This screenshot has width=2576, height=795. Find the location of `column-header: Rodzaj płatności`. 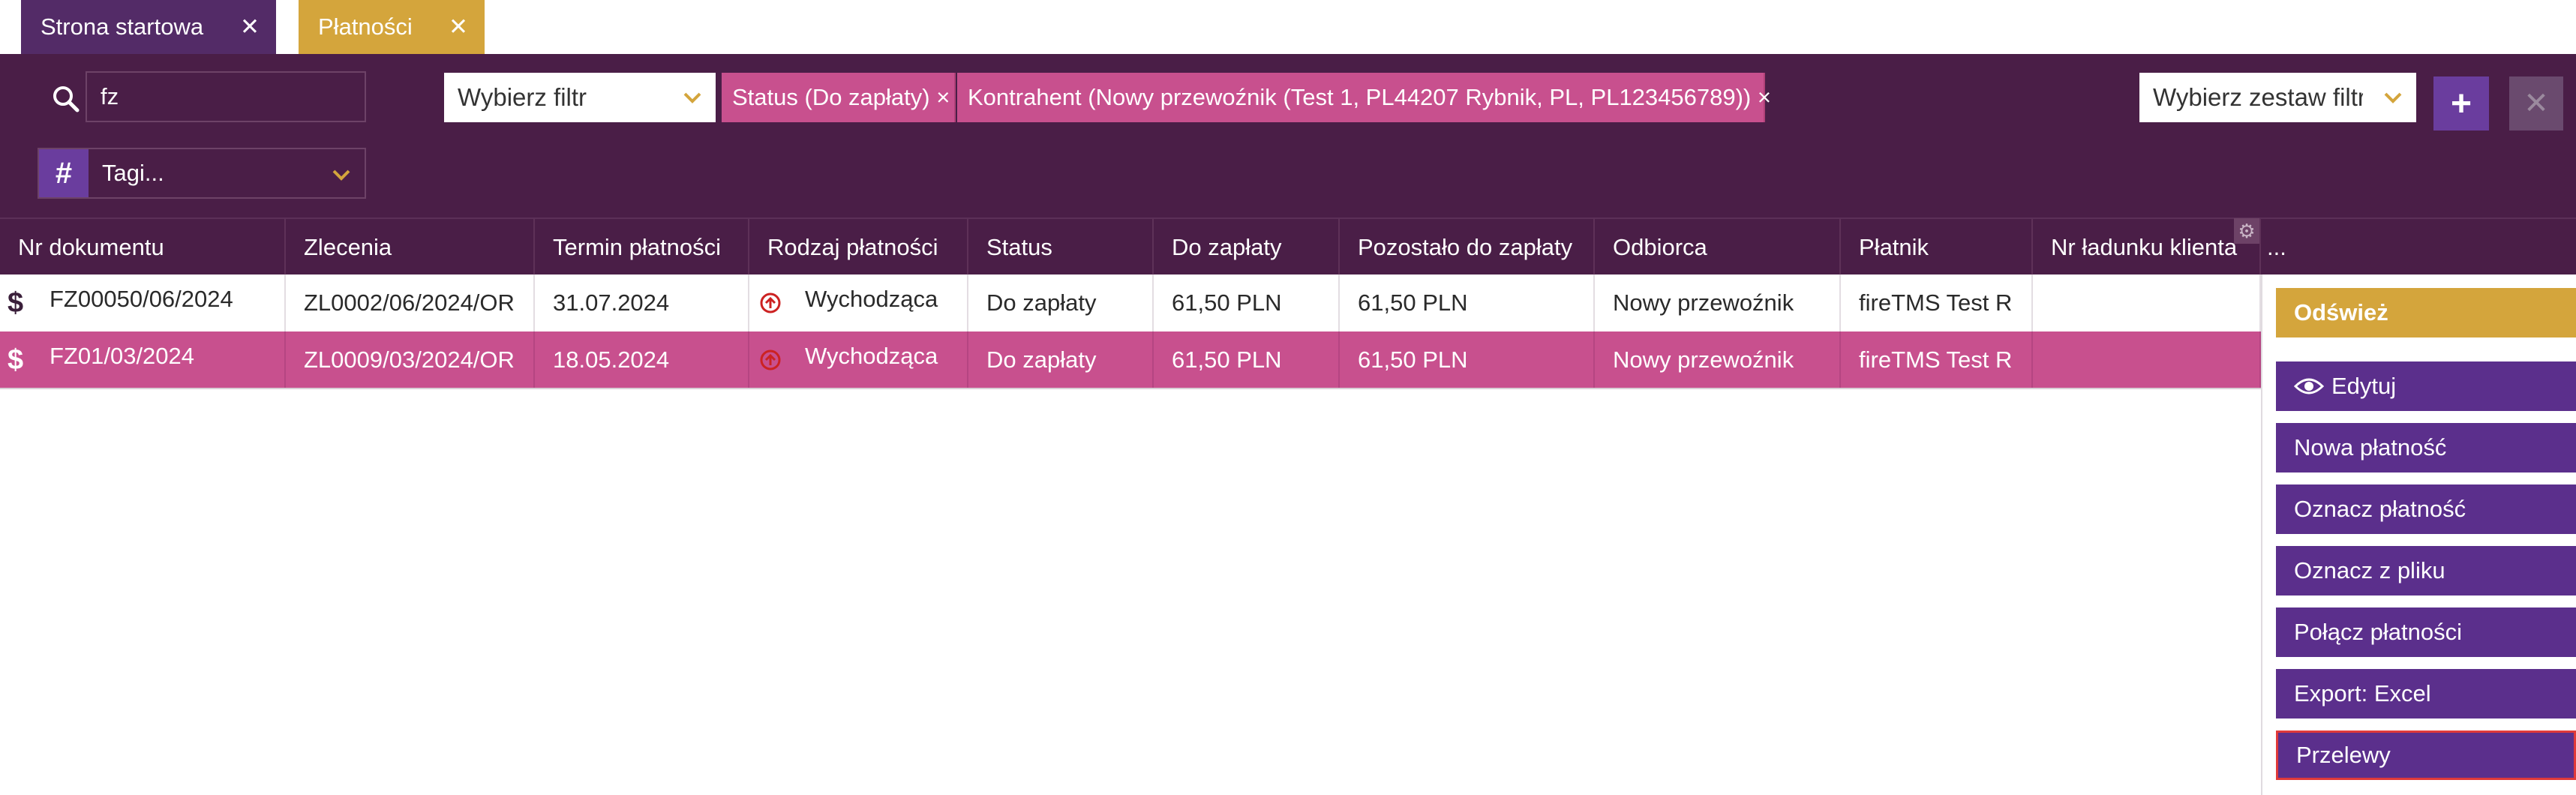

column-header: Rodzaj płatności is located at coordinates (858, 247).